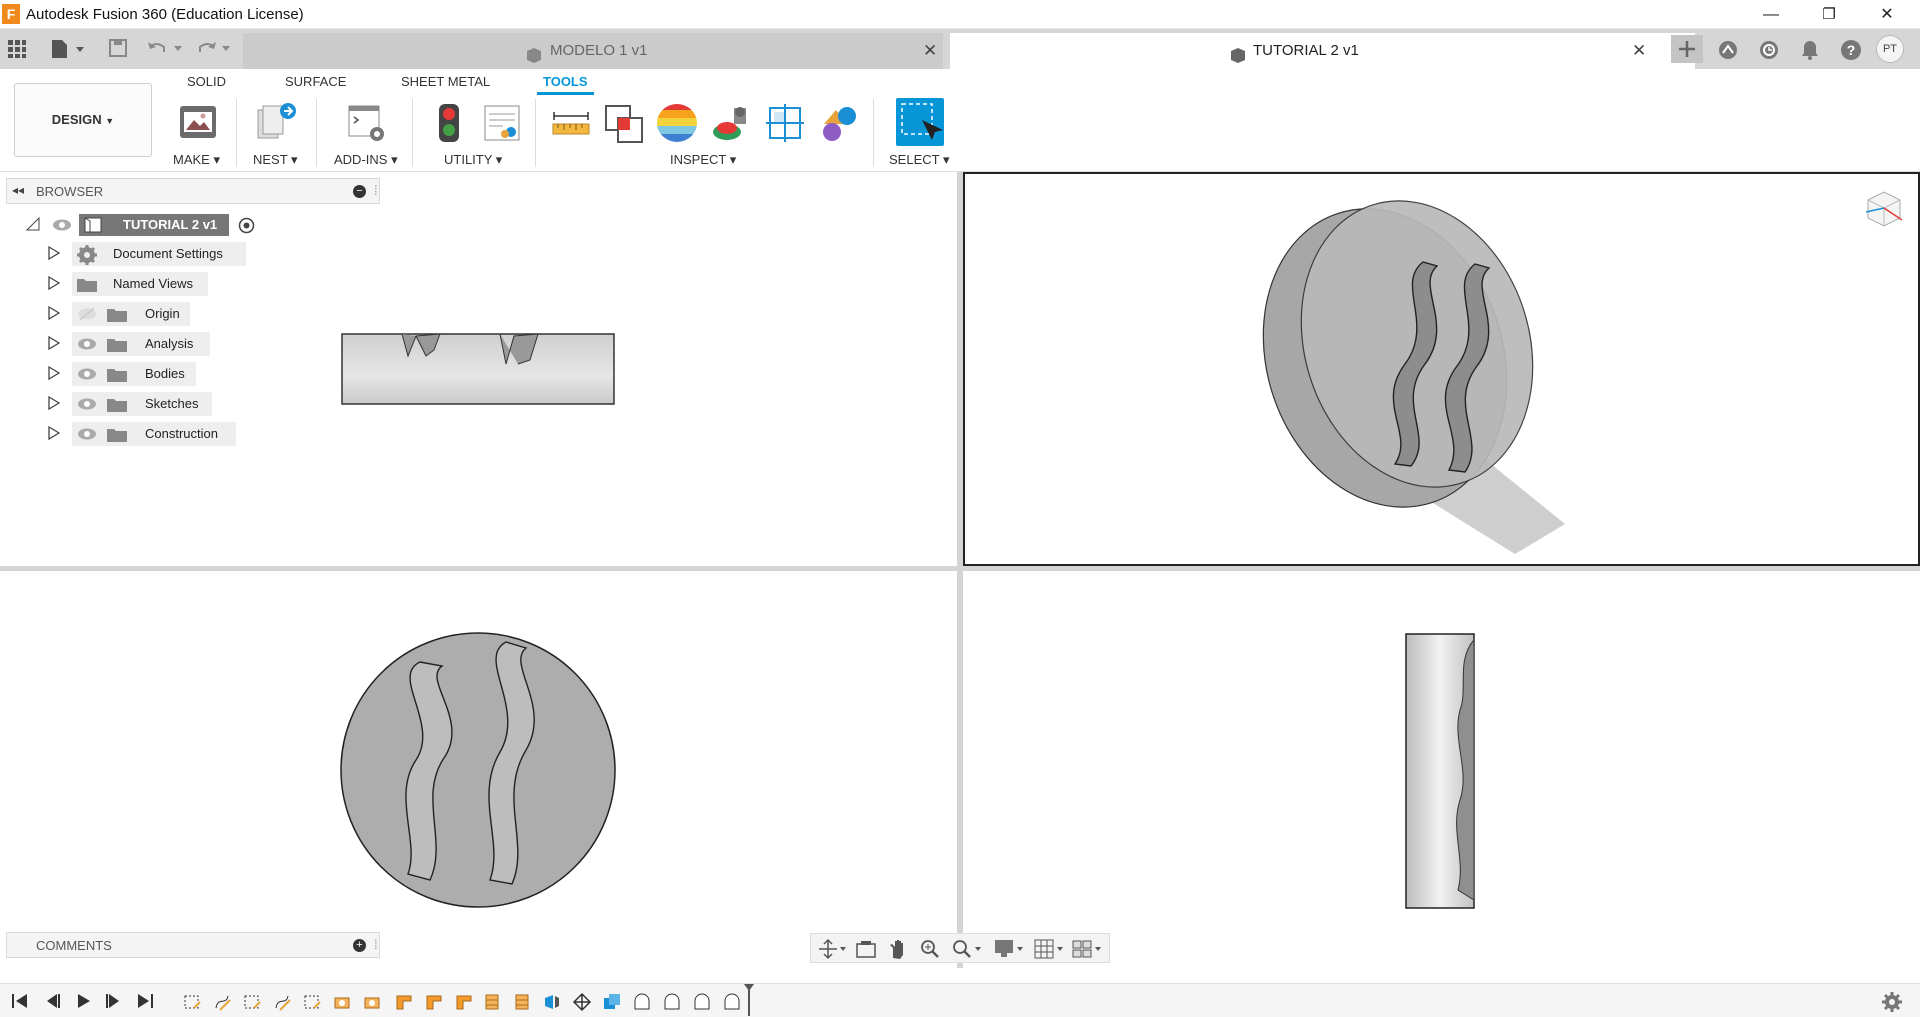 This screenshot has width=1920, height=1017. Describe the element at coordinates (522, 1002) in the screenshot. I see `chamfer-feature-icon` at that location.